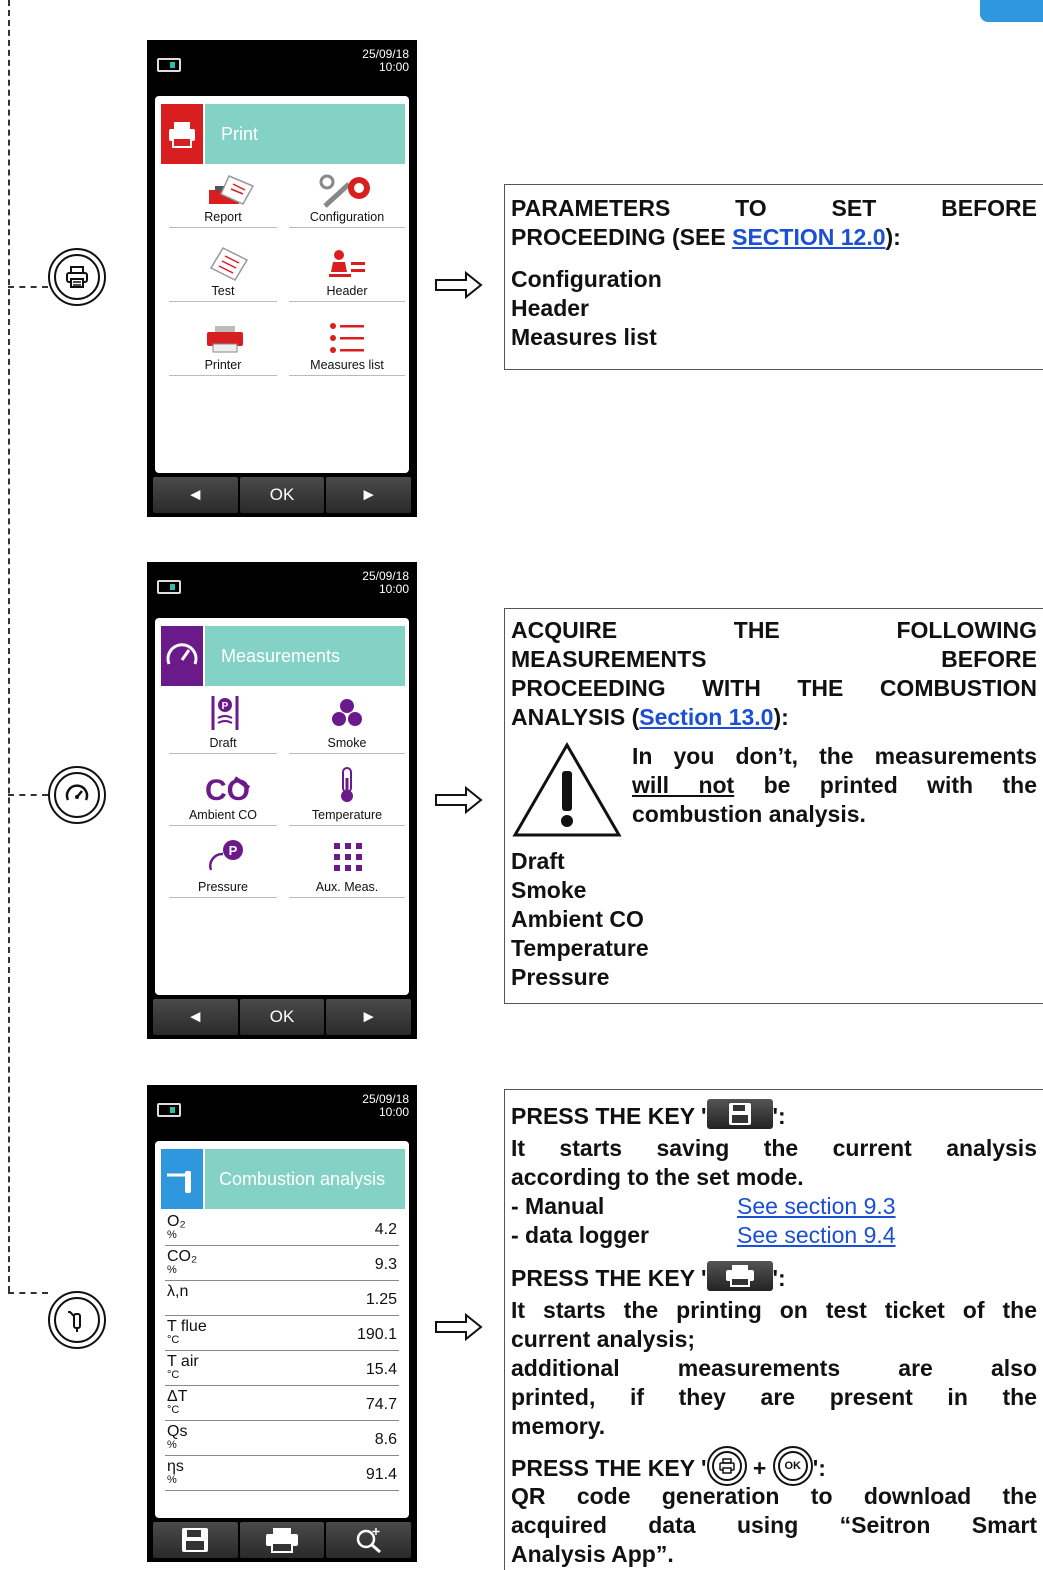 Image resolution: width=1043 pixels, height=1570 pixels. I want to click on flow-line, so click(9, 646).